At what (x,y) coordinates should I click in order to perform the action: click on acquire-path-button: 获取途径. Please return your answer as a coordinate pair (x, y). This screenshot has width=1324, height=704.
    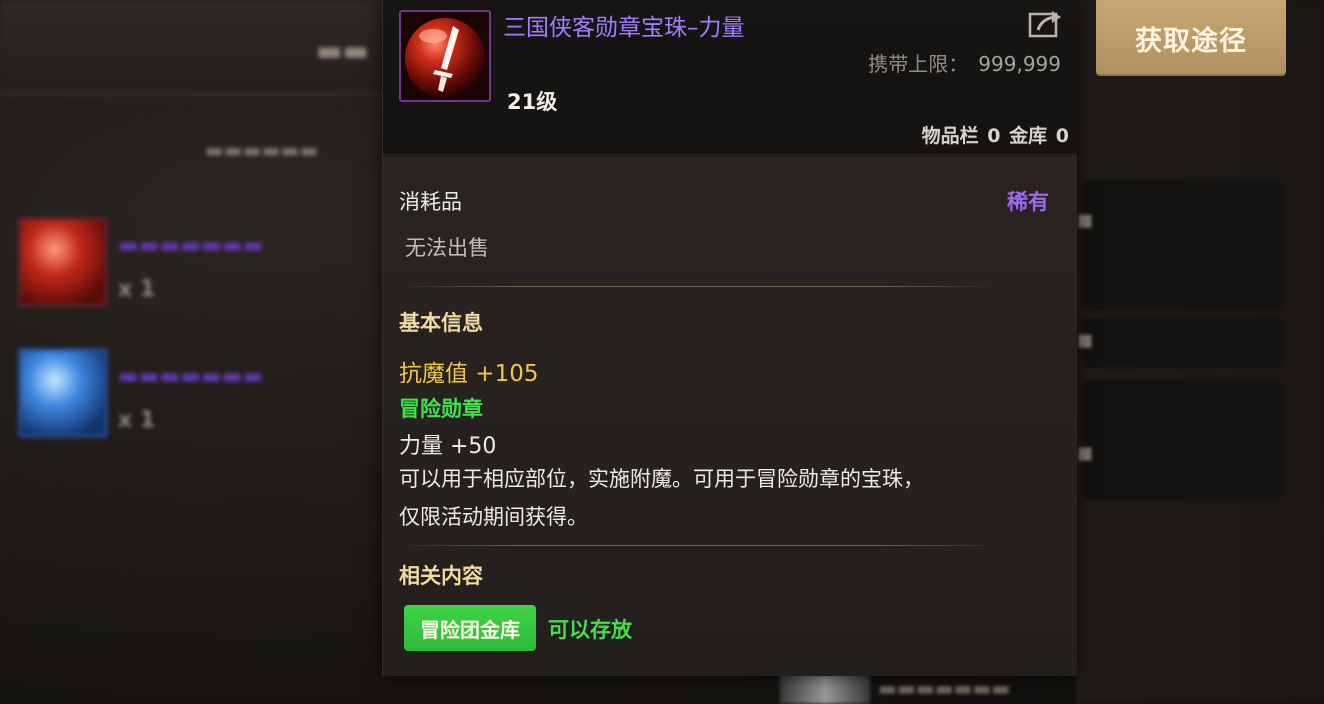
    Looking at the image, I should click on (1191, 38).